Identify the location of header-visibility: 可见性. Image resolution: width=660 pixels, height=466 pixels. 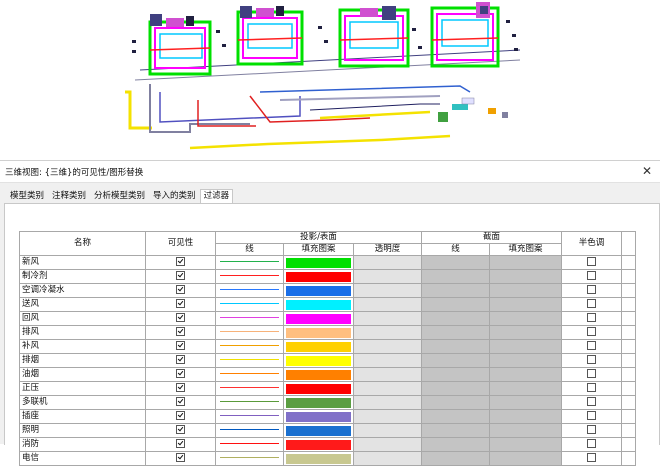
(180, 243).